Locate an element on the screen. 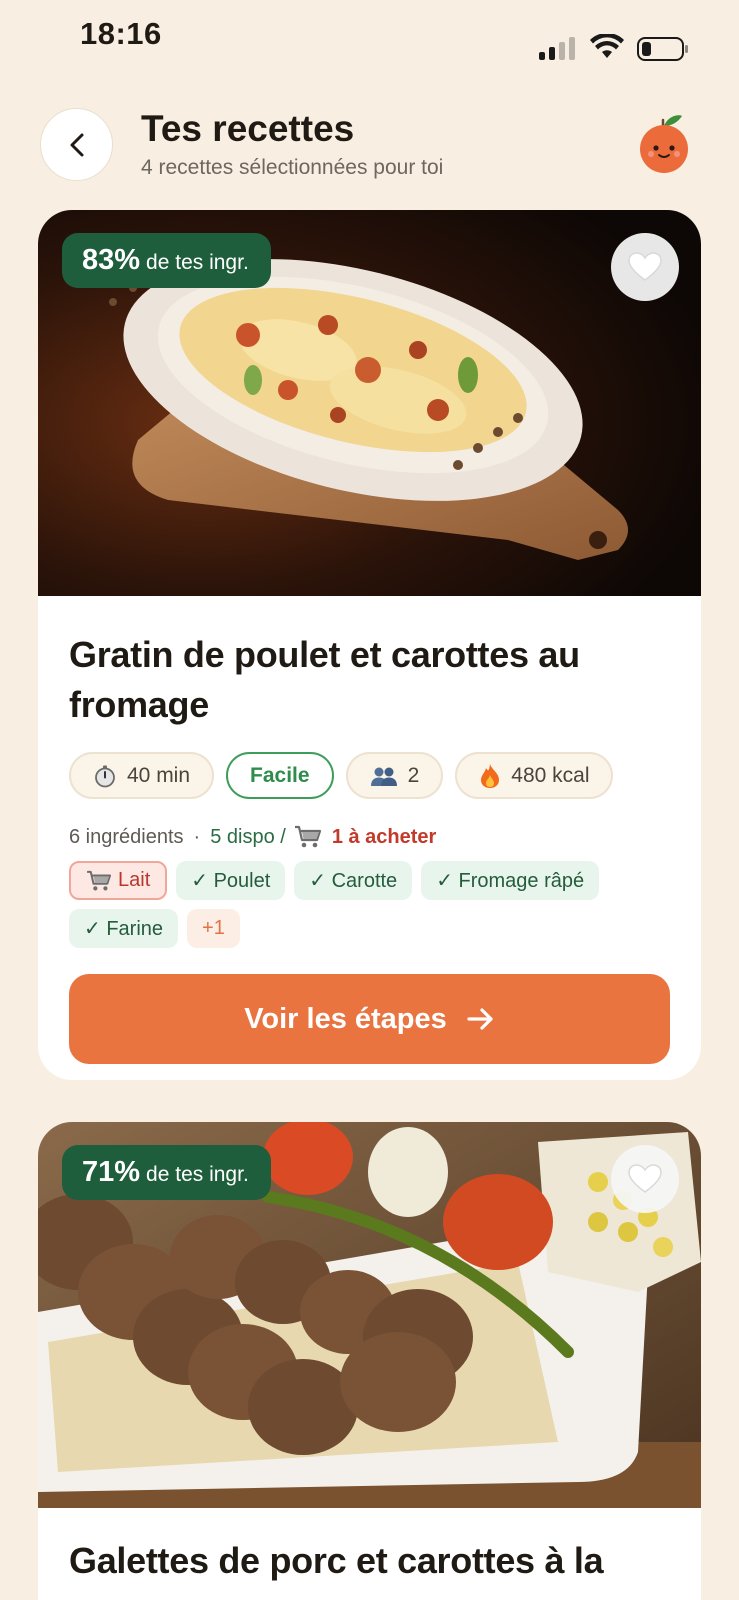  ingredient-name: Lait is located at coordinates (134, 880).